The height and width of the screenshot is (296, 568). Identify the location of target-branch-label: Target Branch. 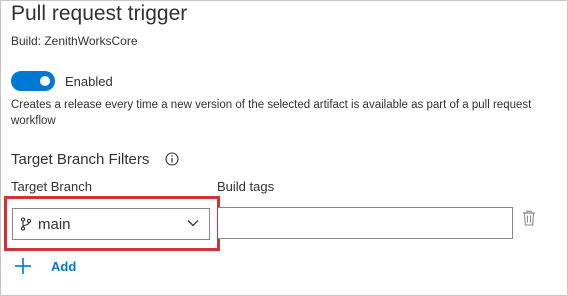
(51, 186).